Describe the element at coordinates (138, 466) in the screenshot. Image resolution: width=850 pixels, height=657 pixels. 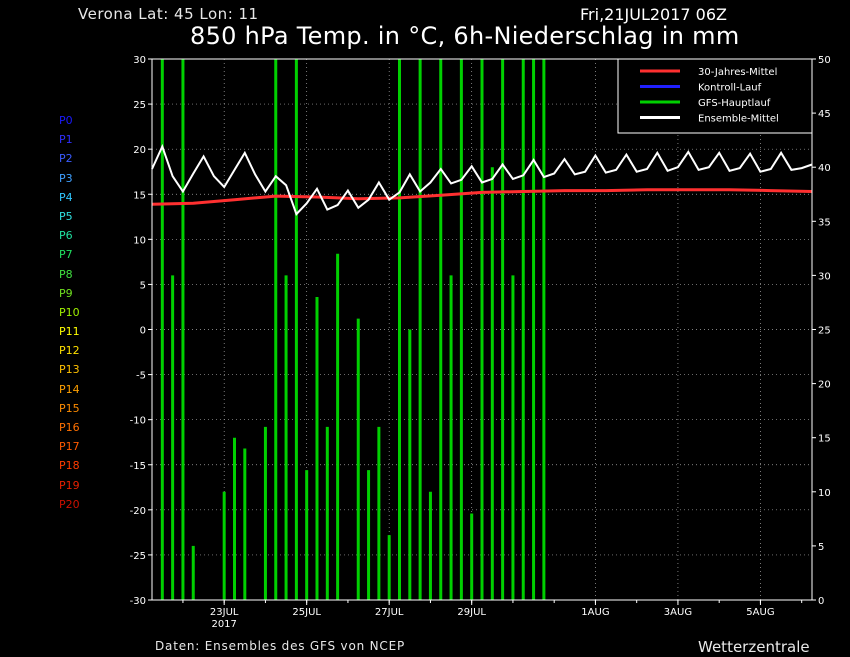
I see `y-tick-label-left: -15` at that location.